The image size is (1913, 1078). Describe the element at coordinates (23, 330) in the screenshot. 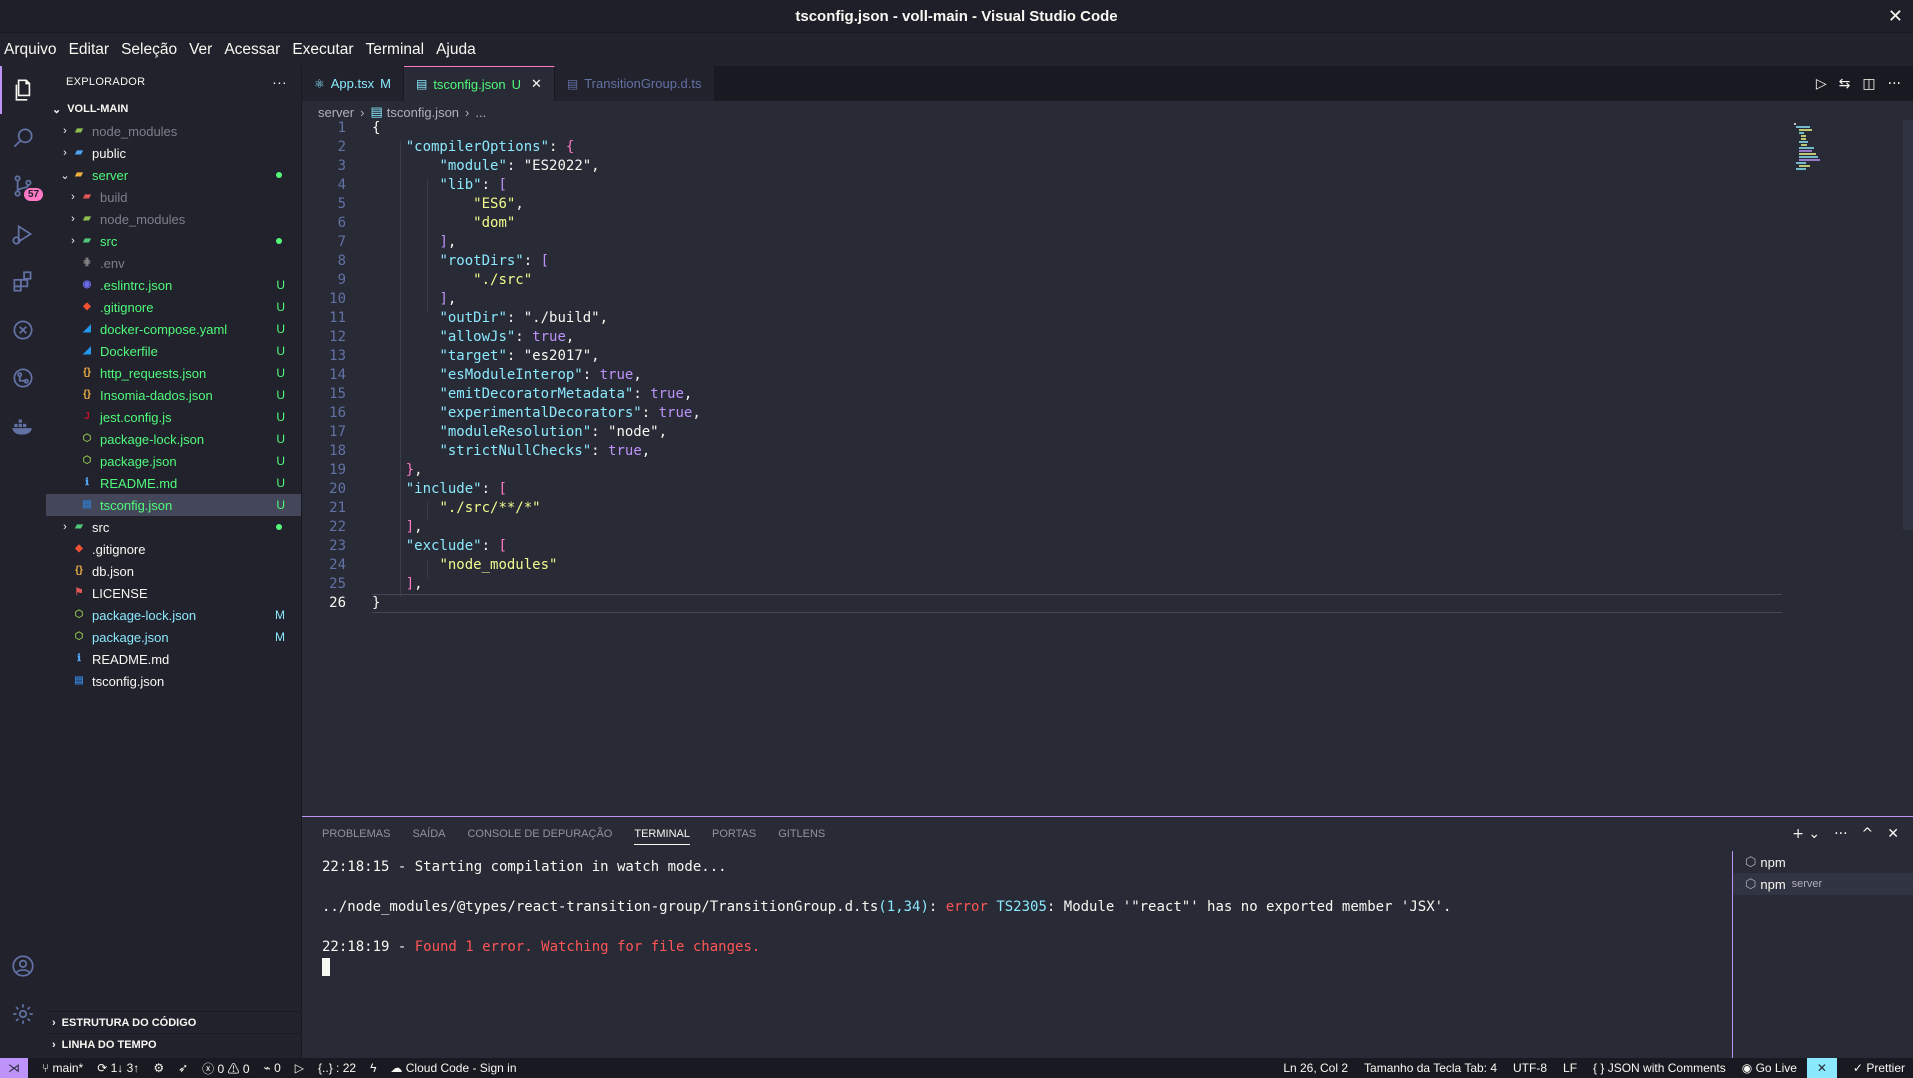

I see `remote-explorer-icon` at that location.